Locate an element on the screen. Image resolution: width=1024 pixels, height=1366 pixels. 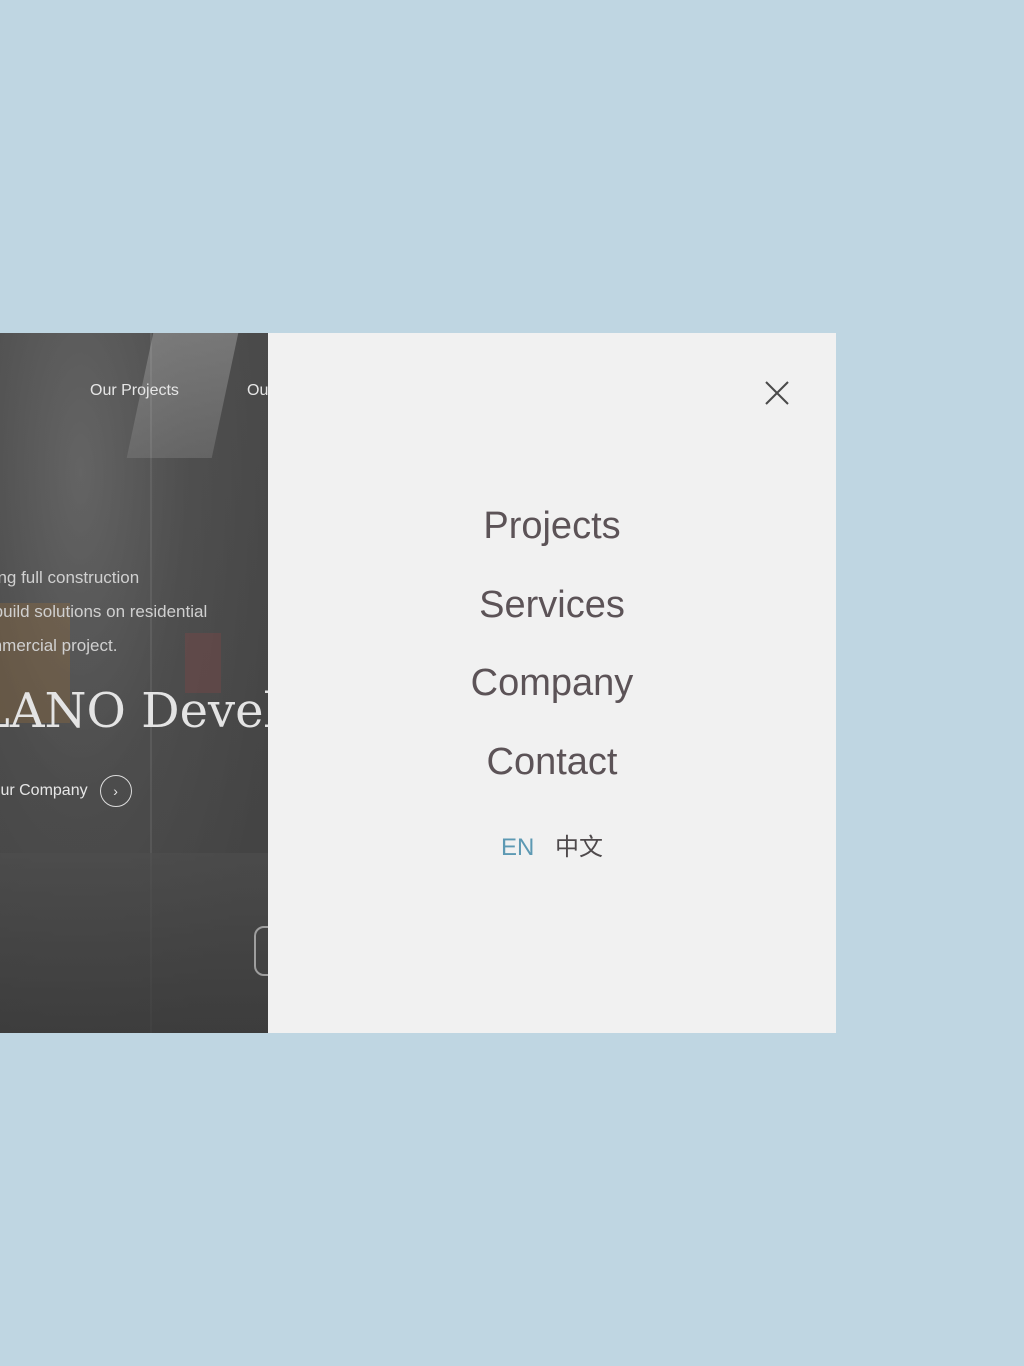
menu-item-projects: Projects is located at coordinates (552, 532).